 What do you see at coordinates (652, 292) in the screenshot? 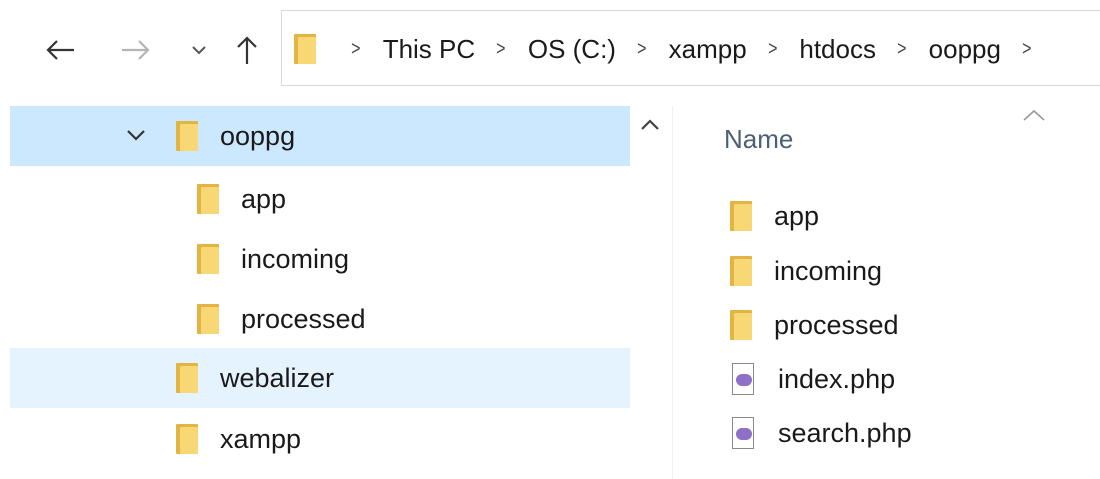
I see `navigation-scrollbar` at bounding box center [652, 292].